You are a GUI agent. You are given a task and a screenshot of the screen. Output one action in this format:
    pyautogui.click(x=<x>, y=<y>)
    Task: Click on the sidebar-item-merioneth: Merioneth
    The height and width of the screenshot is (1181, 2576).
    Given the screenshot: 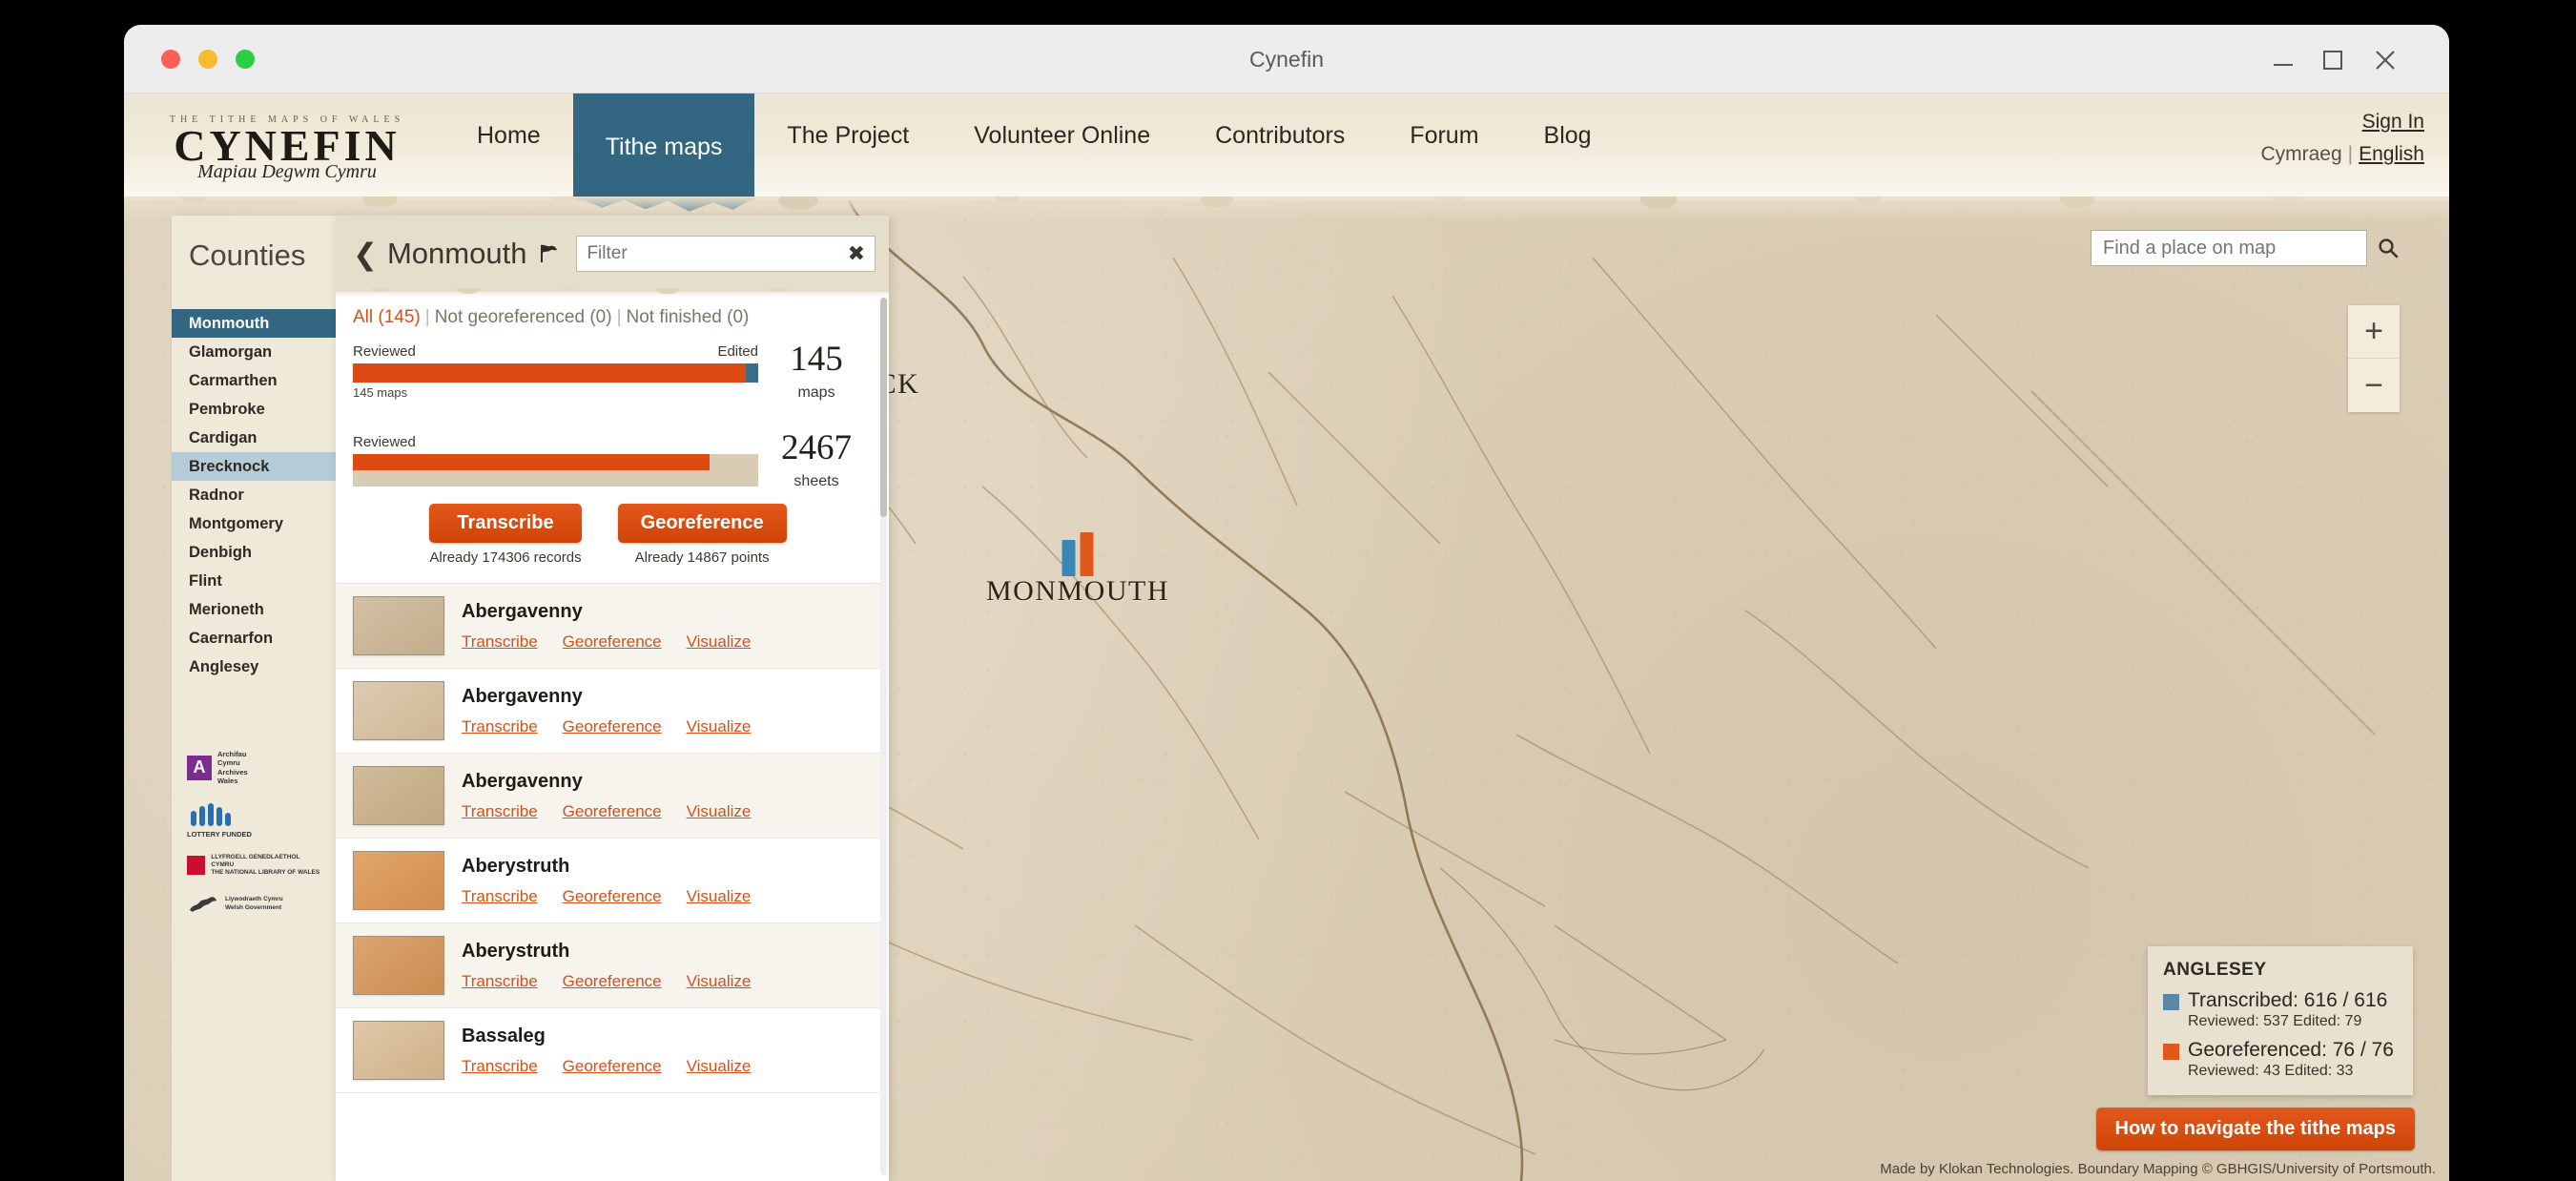 What is the action you would take?
    pyautogui.click(x=254, y=609)
    